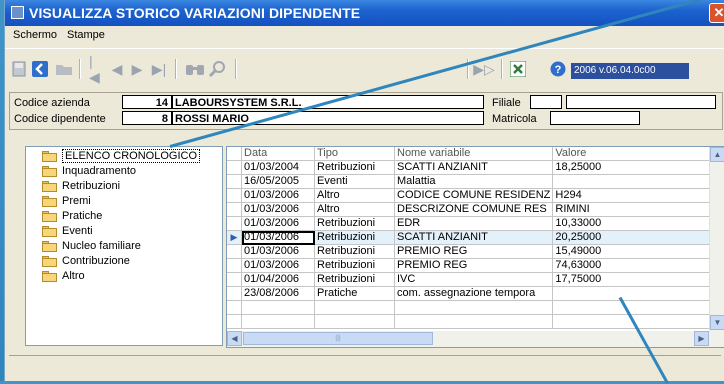 The image size is (724, 384). Describe the element at coordinates (137, 69) in the screenshot. I see `next-record-icon: ▶` at that location.